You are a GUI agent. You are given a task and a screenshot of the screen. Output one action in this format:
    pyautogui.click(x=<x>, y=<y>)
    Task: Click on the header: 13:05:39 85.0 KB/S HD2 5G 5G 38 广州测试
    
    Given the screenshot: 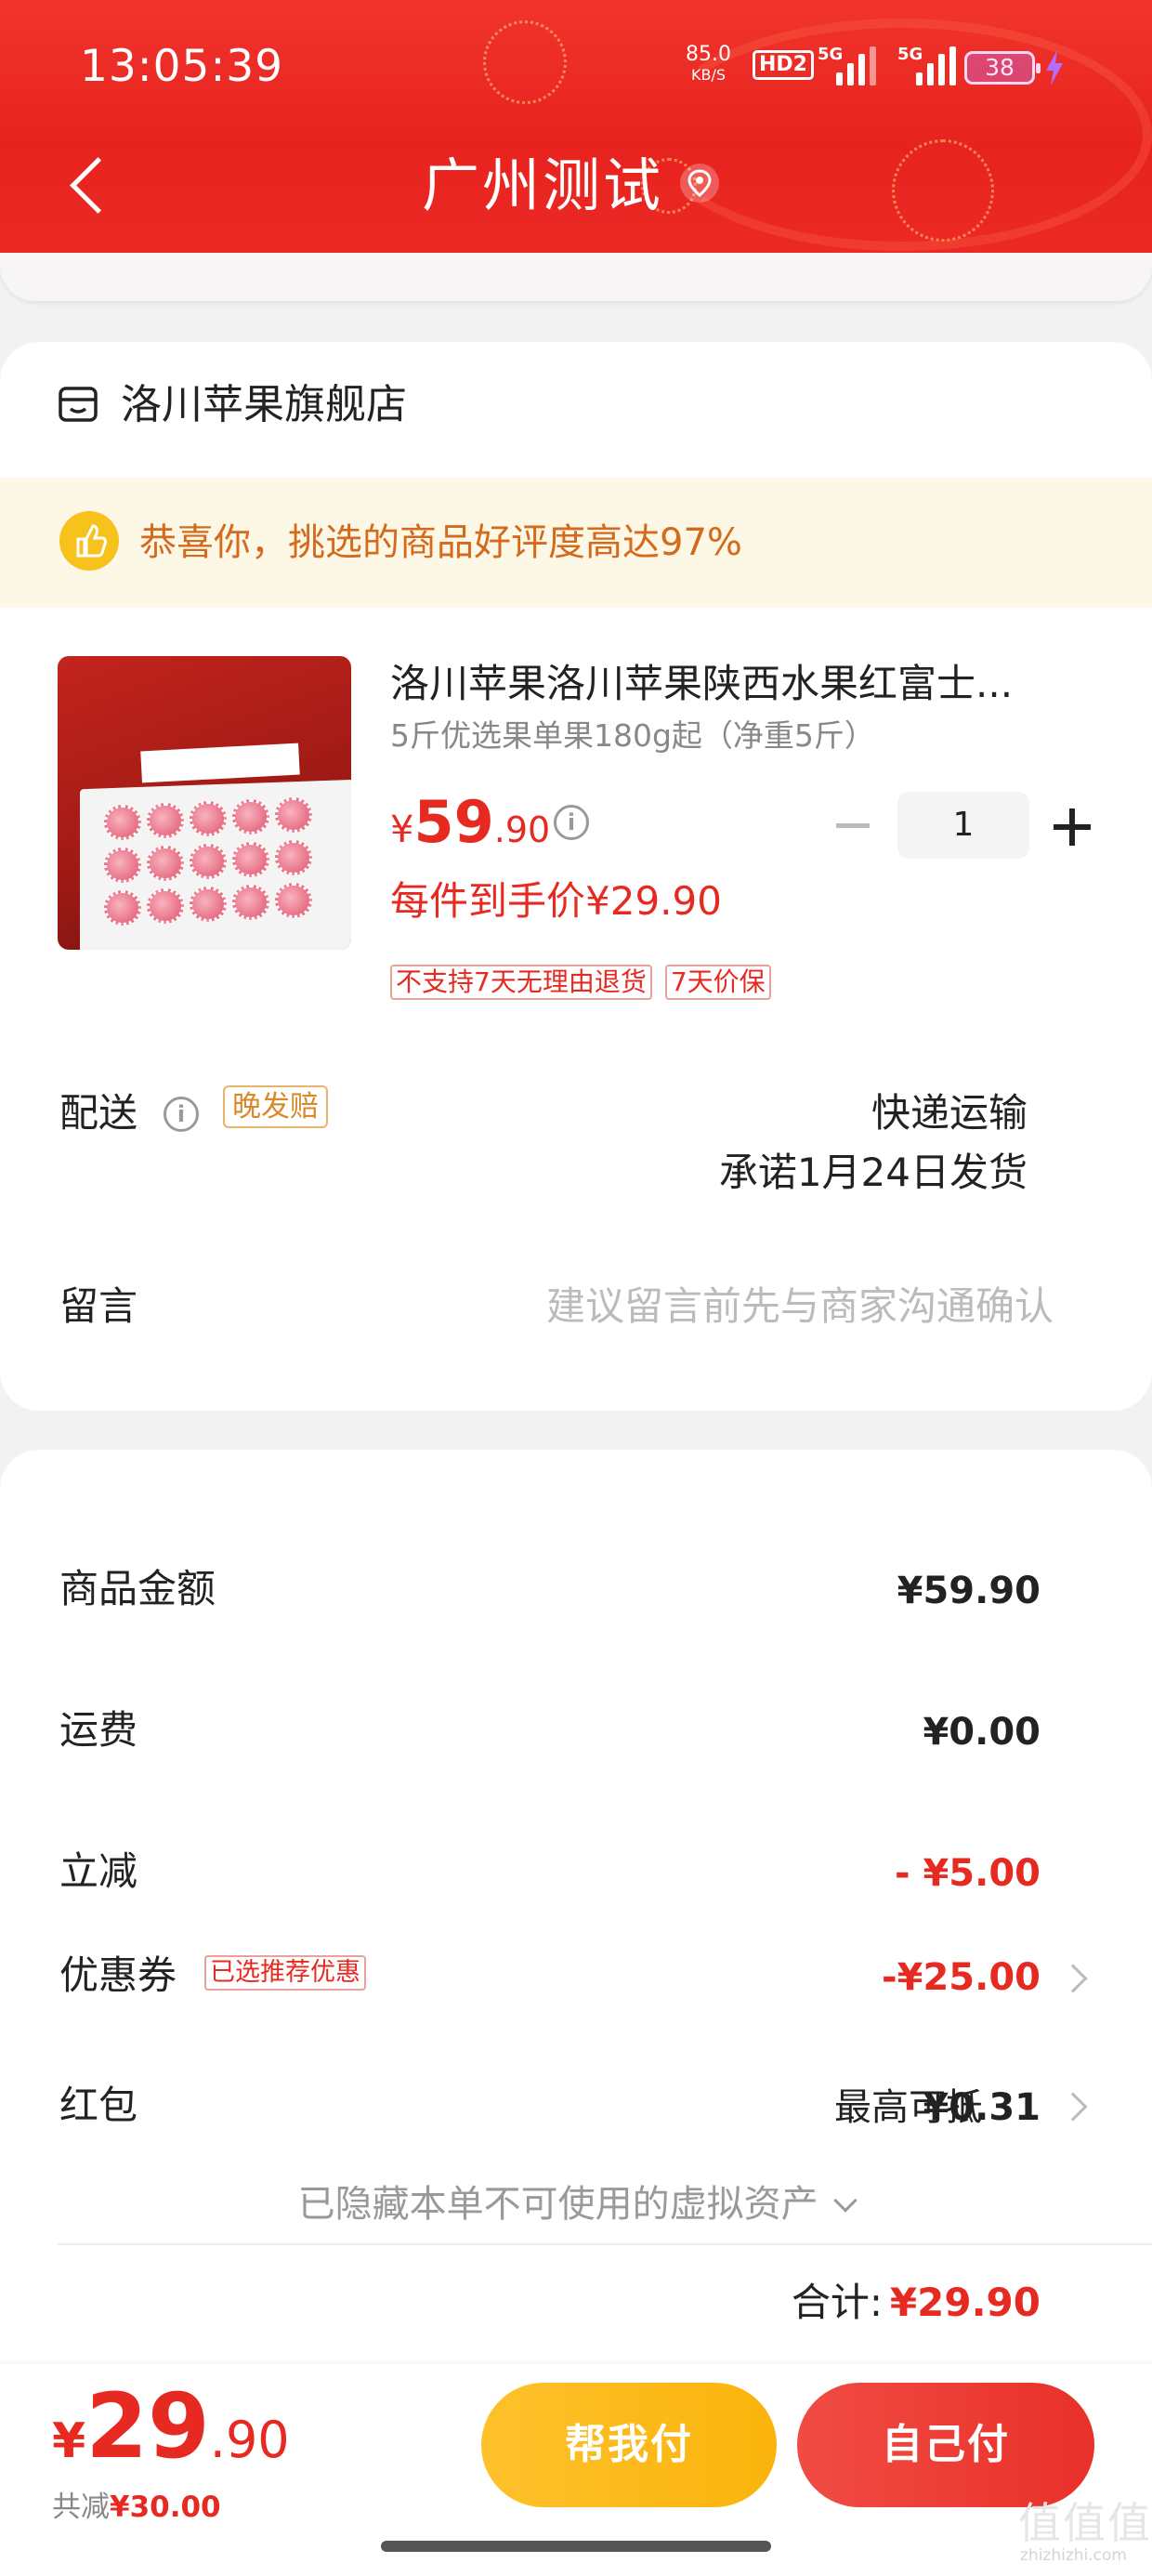 What is the action you would take?
    pyautogui.click(x=576, y=133)
    